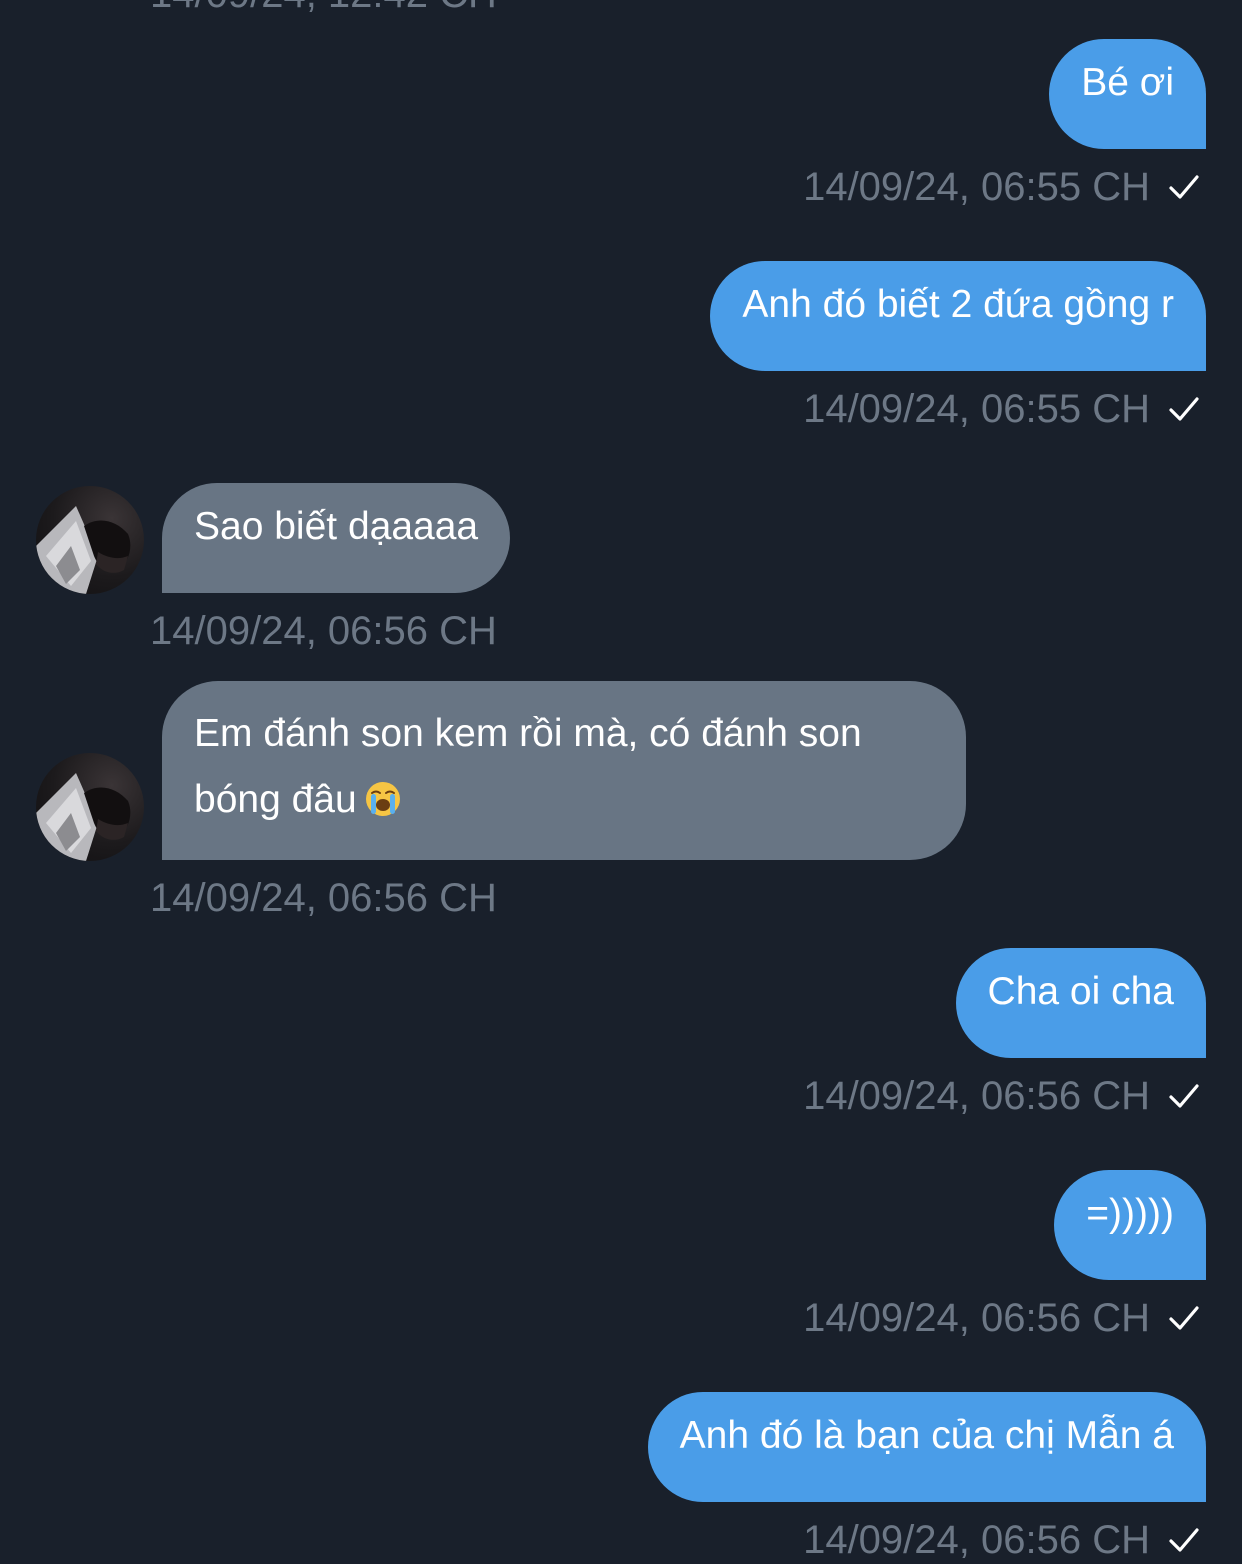 The image size is (1242, 1564). What do you see at coordinates (1127, 82) in the screenshot?
I see `message-text: Bé ơi` at bounding box center [1127, 82].